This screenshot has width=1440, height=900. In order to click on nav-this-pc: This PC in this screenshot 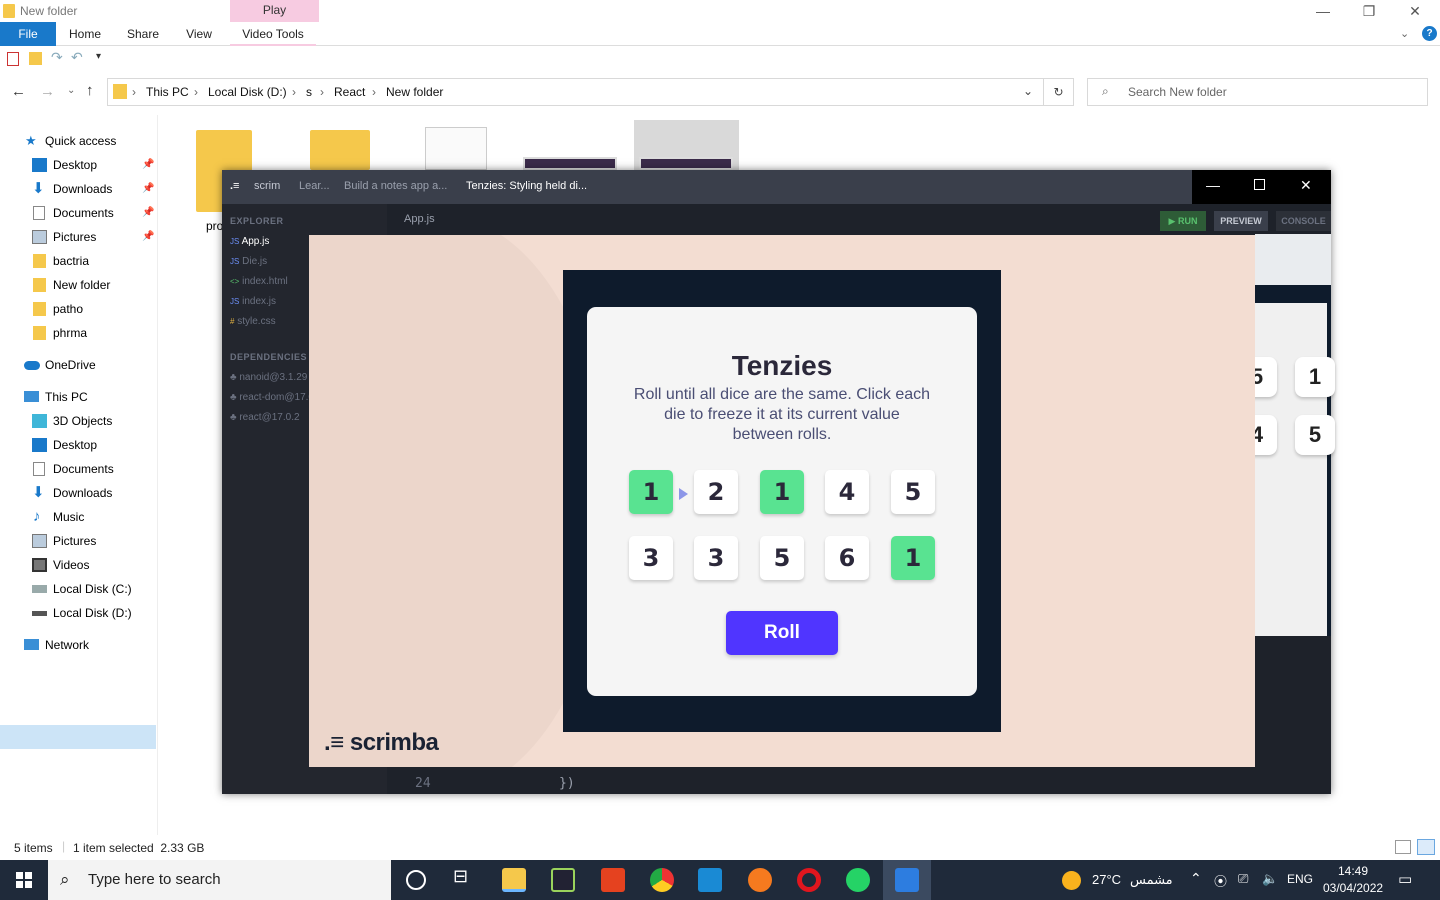, I will do `click(78, 397)`.